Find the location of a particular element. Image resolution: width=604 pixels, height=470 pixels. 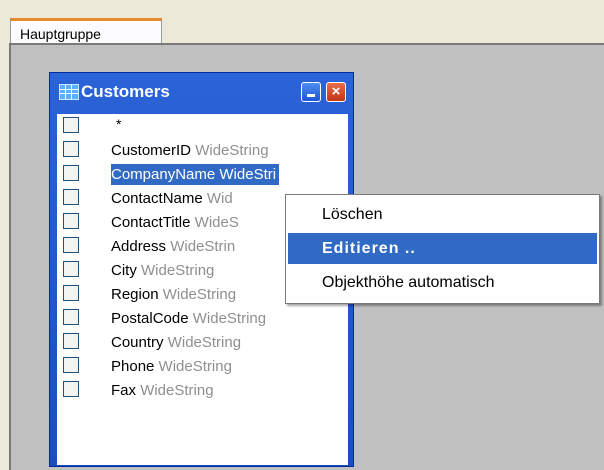

field-label: Country WideString is located at coordinates (177, 342).